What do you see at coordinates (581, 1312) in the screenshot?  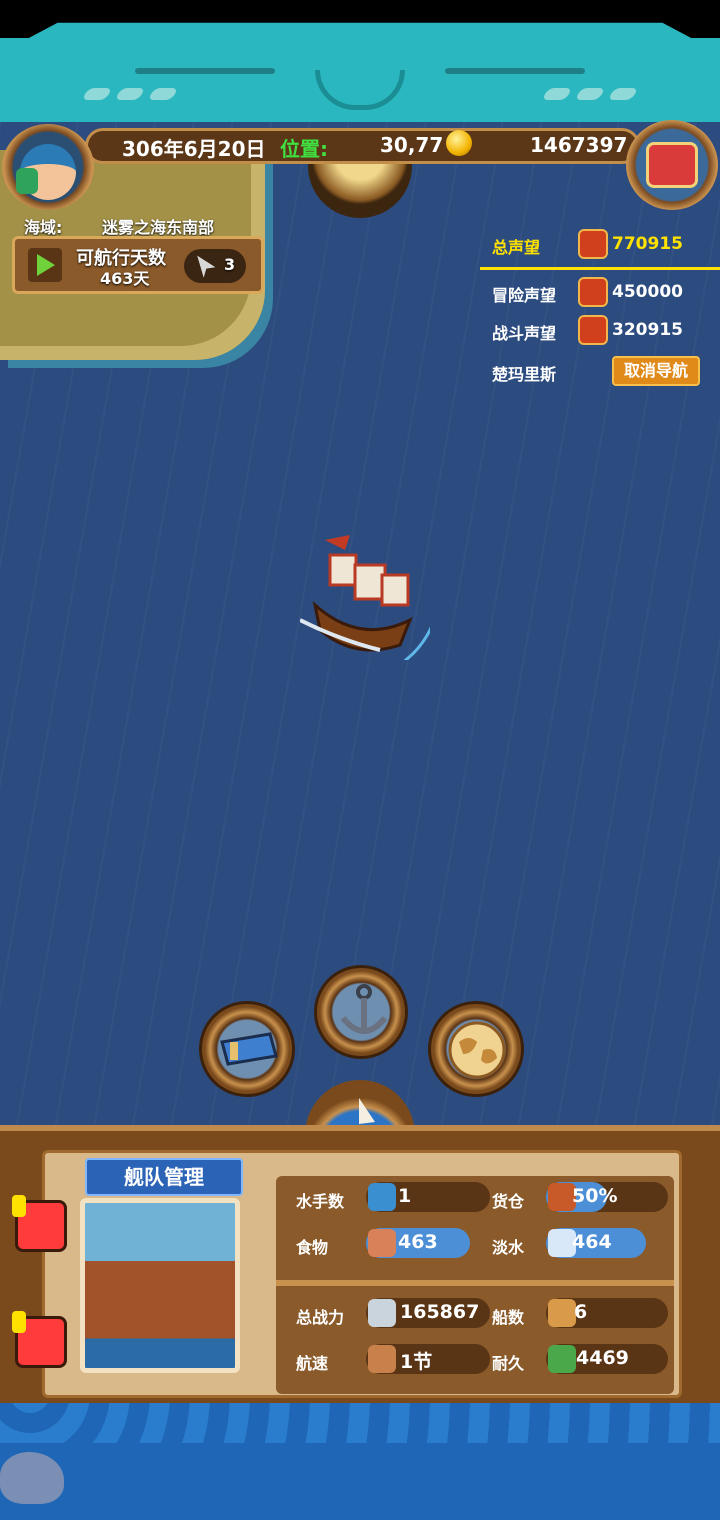 I see `ships-value: 6` at bounding box center [581, 1312].